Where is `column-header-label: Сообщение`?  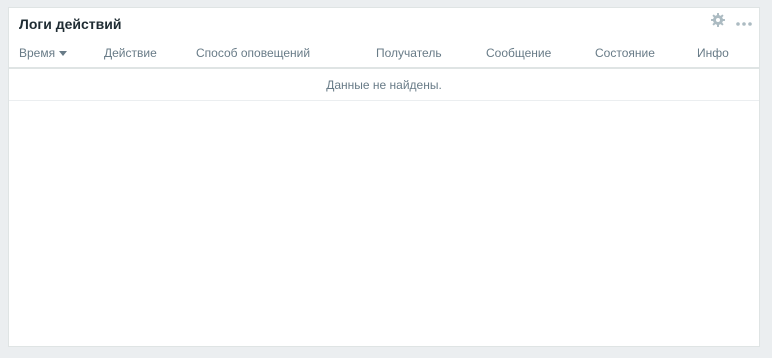
column-header-label: Сообщение is located at coordinates (519, 53).